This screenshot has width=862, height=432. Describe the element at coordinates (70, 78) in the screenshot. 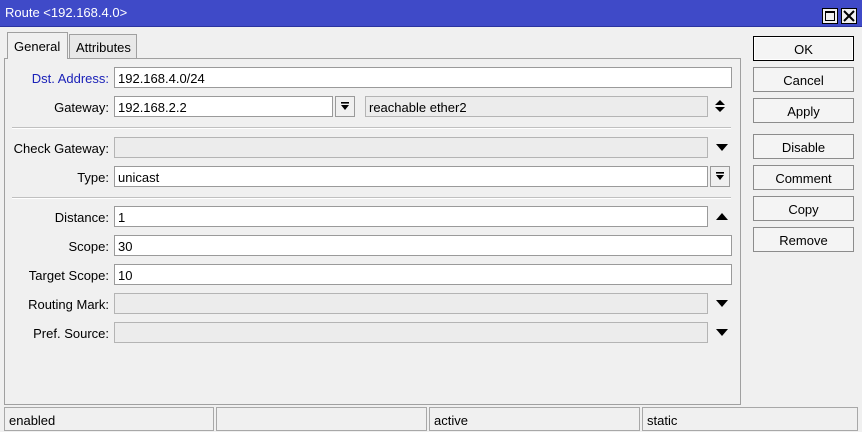

I see `dst-address-label: Dst. Address:` at that location.